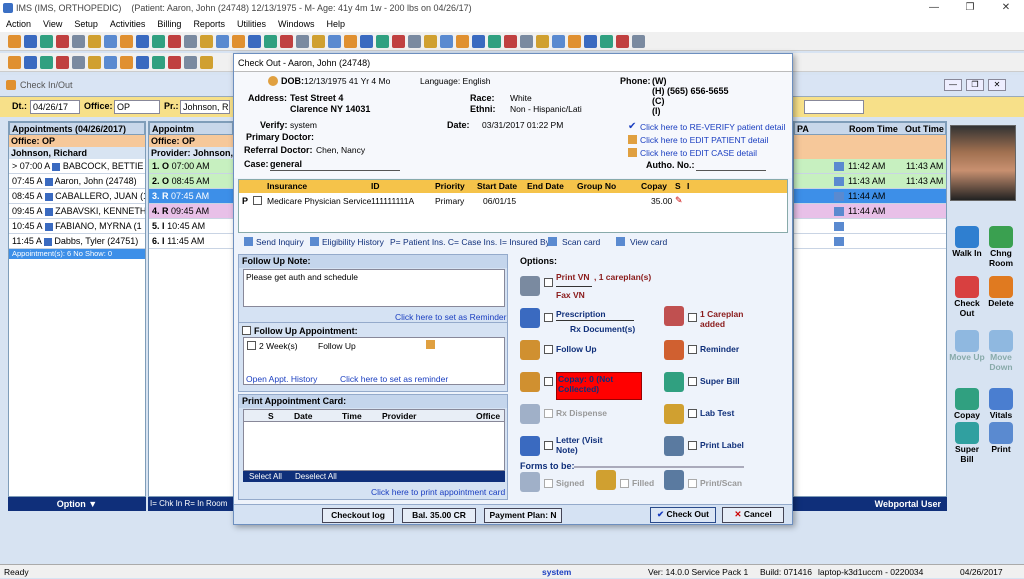 The height and width of the screenshot is (579, 1024). Describe the element at coordinates (692, 381) in the screenshot. I see `super-bill-checkbox` at that location.